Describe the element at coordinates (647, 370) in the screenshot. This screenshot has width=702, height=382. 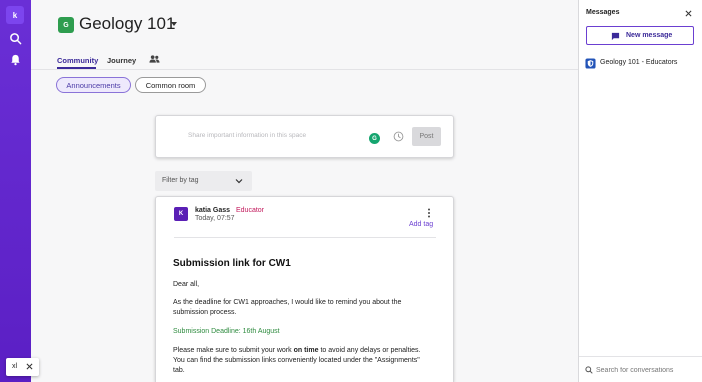
I see `conversation-search-input` at that location.